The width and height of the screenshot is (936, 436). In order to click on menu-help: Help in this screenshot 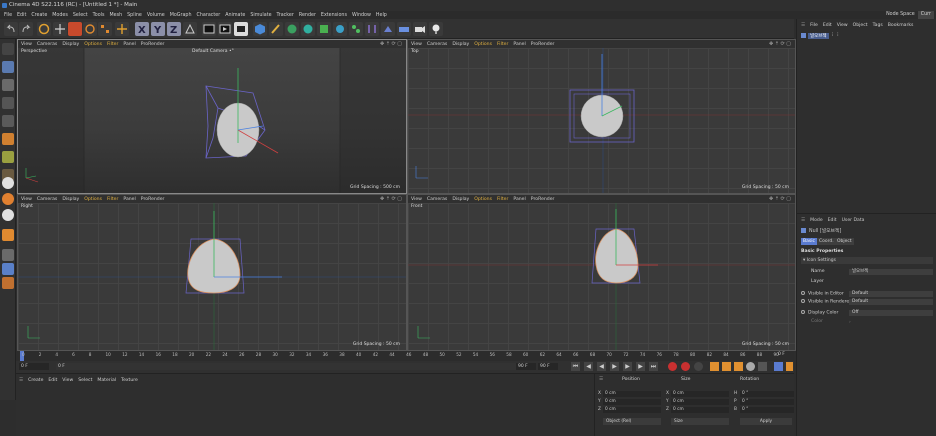, I will do `click(381, 15)`.